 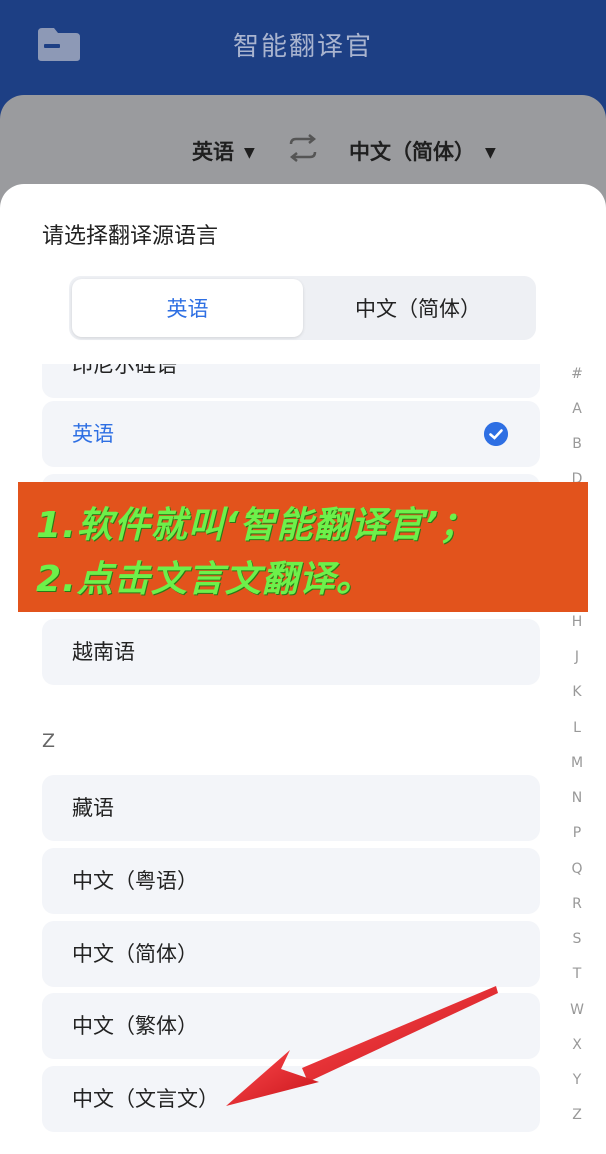 I want to click on source-language-selector: 英语 ▼, so click(x=223, y=151).